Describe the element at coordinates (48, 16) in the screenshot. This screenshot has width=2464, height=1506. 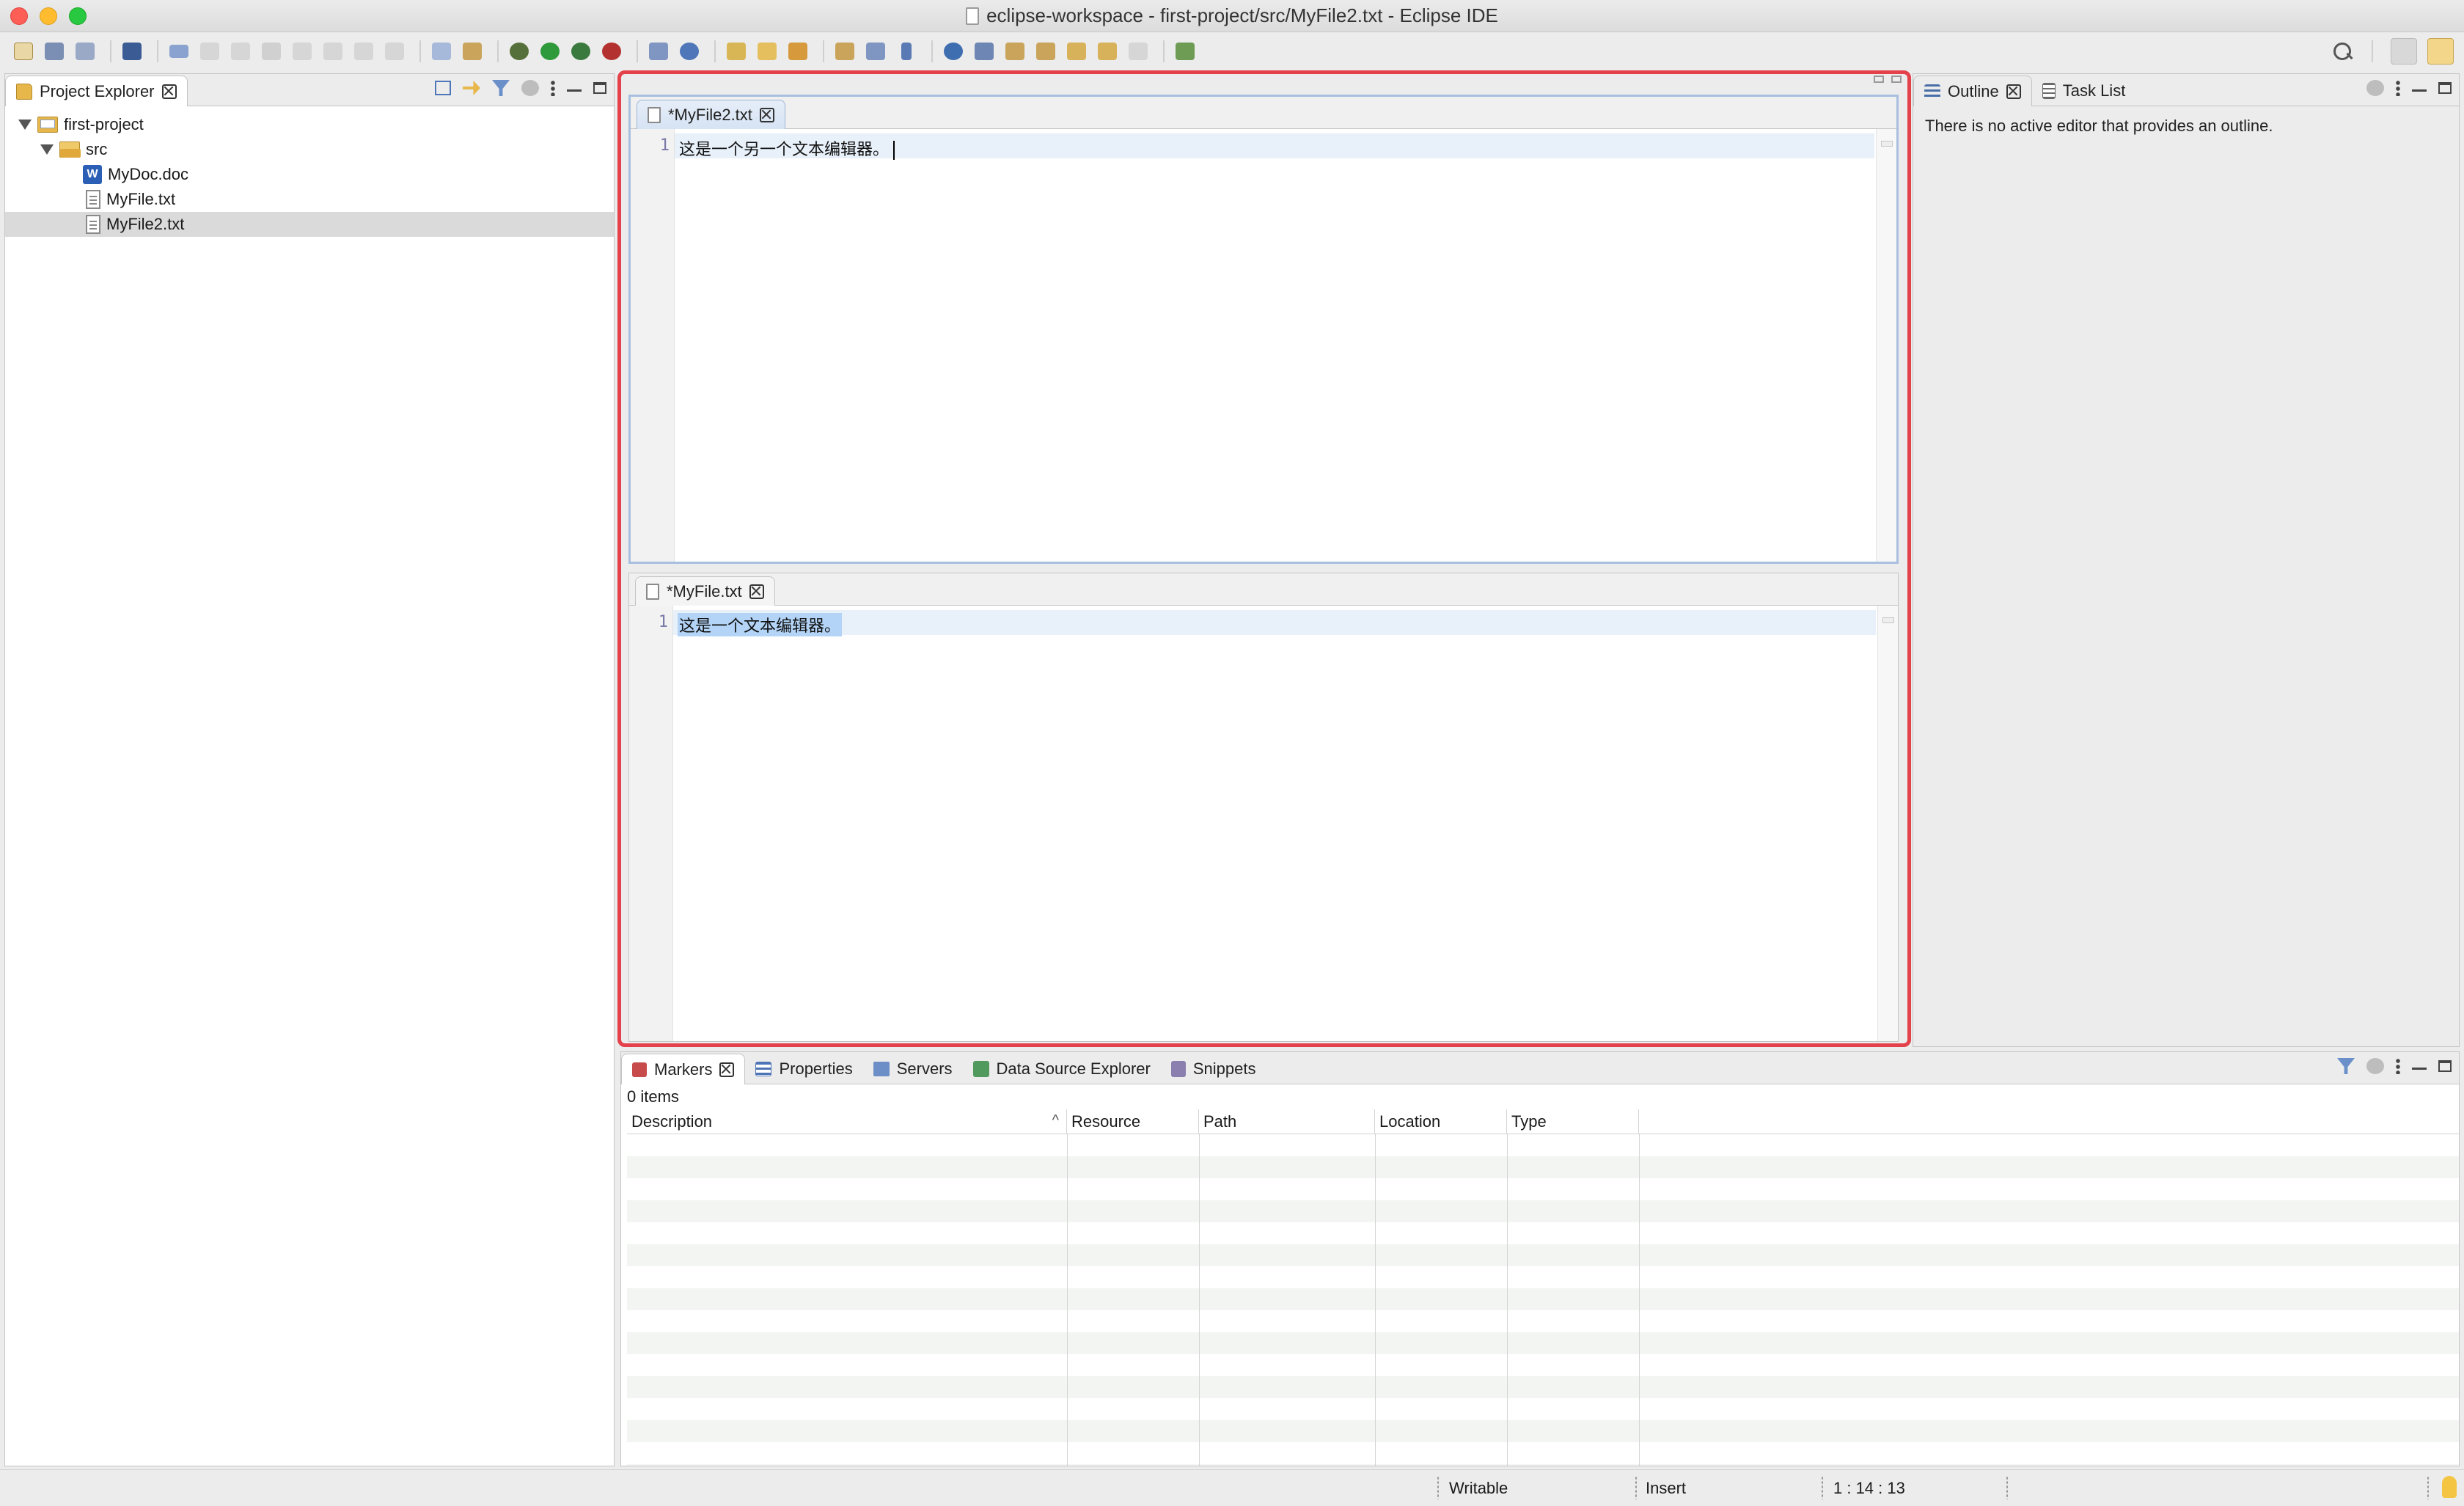
I see `minimize-window-button` at that location.